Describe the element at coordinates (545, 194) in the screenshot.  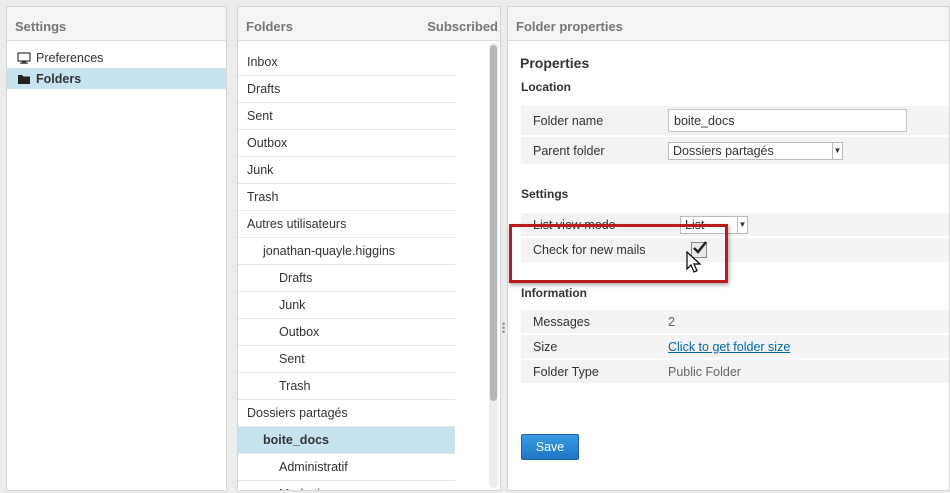
I see `settings-section-title: Settings` at that location.